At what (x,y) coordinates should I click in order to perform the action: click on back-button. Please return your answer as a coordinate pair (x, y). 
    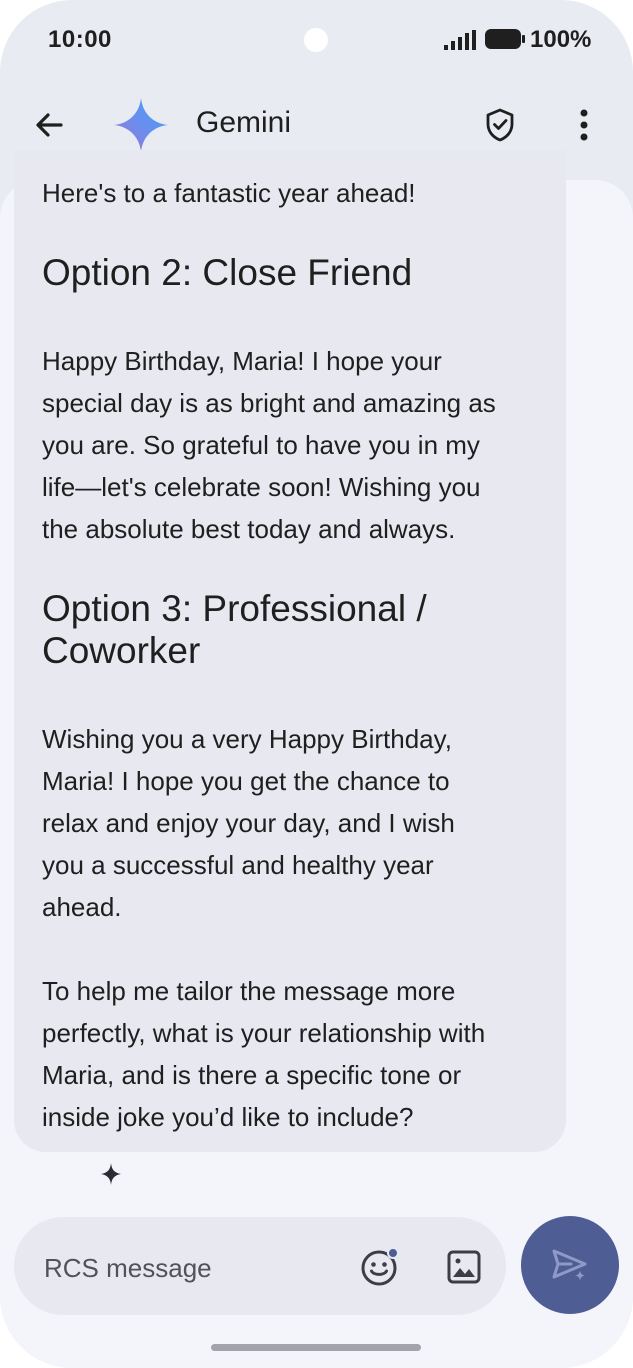
    Looking at the image, I should click on (49, 125).